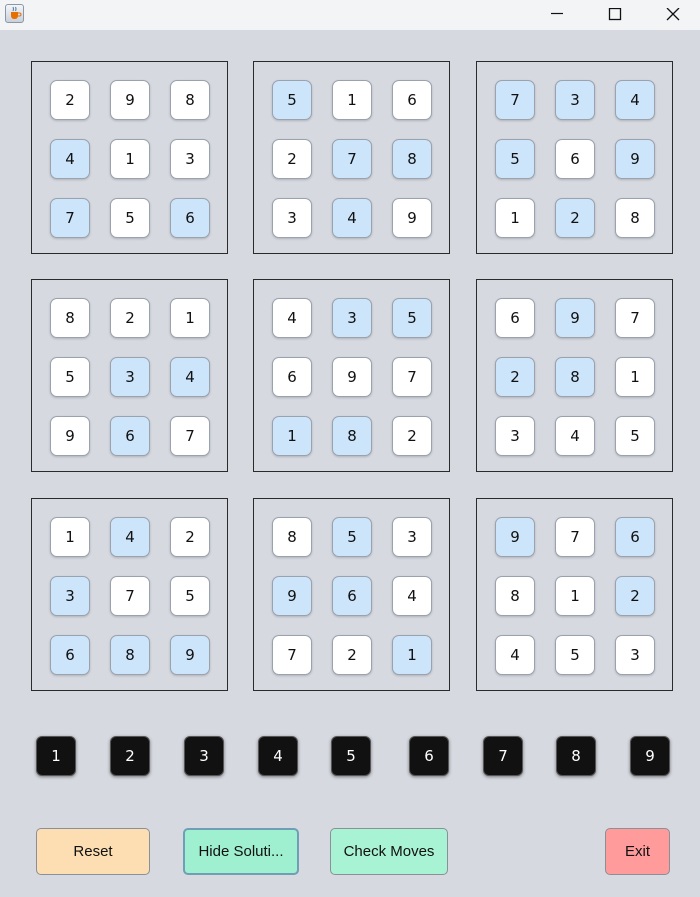 This screenshot has height=897, width=700. What do you see at coordinates (350, 15) in the screenshot?
I see `title-bar` at bounding box center [350, 15].